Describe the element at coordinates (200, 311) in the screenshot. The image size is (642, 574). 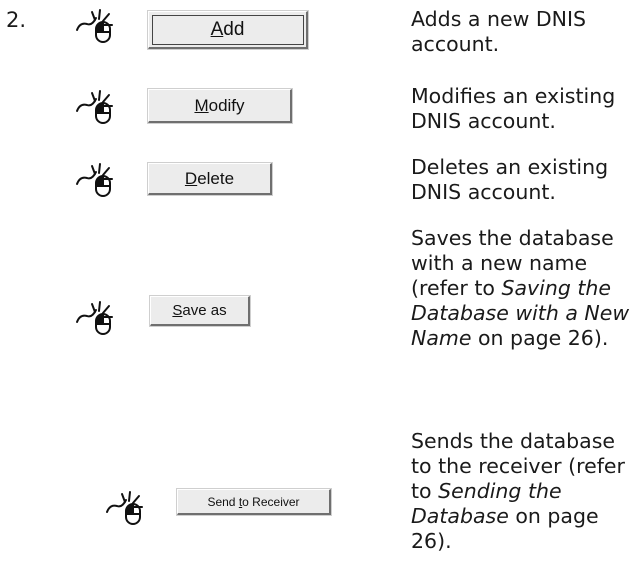
I see `save-as-button: Save as` at that location.